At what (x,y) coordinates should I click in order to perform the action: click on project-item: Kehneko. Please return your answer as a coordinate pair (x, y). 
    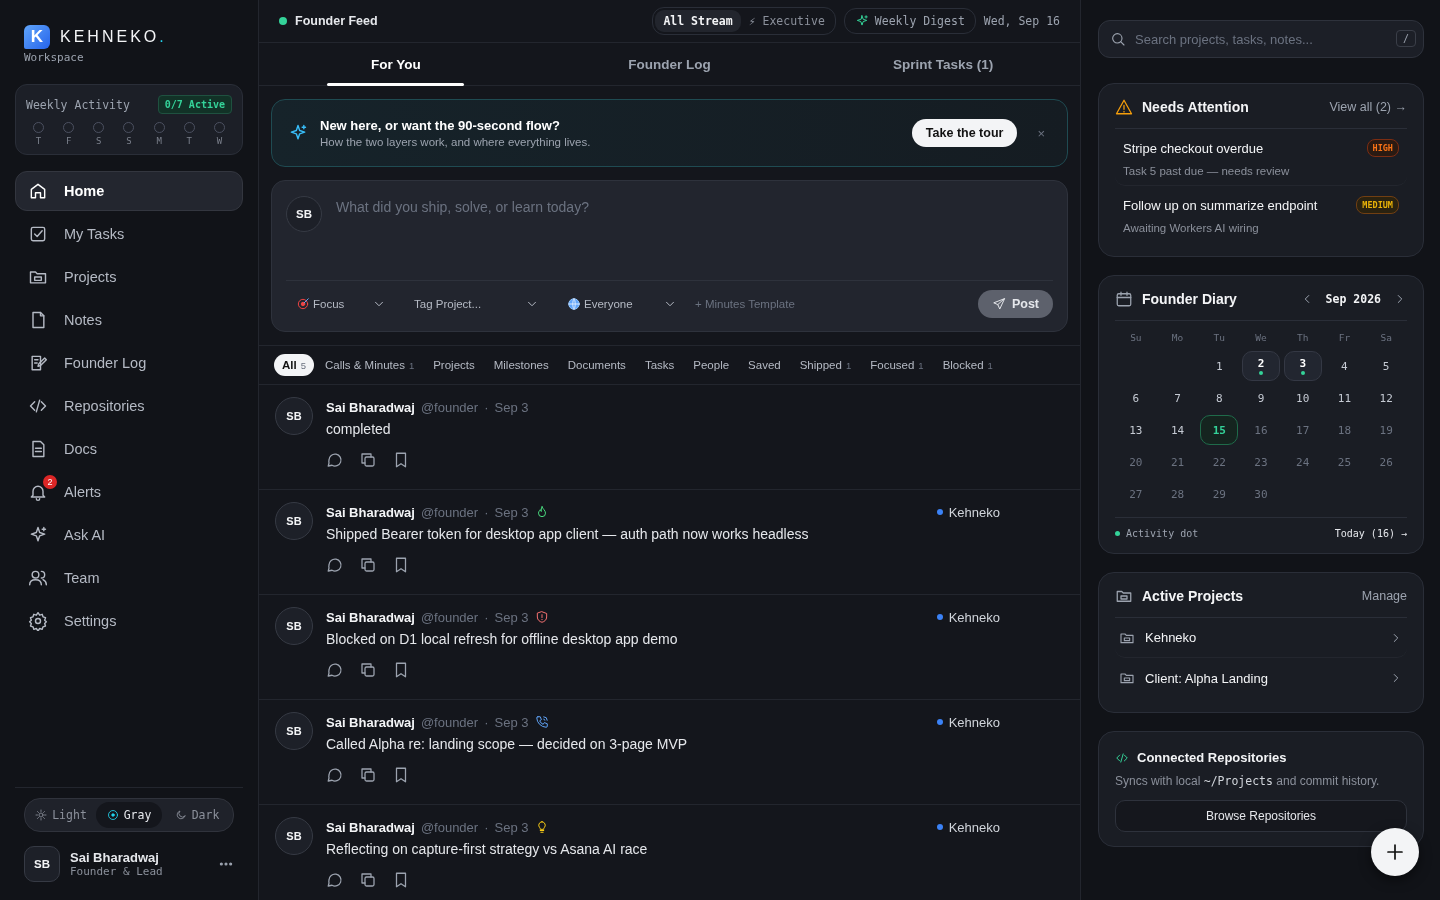
    Looking at the image, I should click on (1261, 638).